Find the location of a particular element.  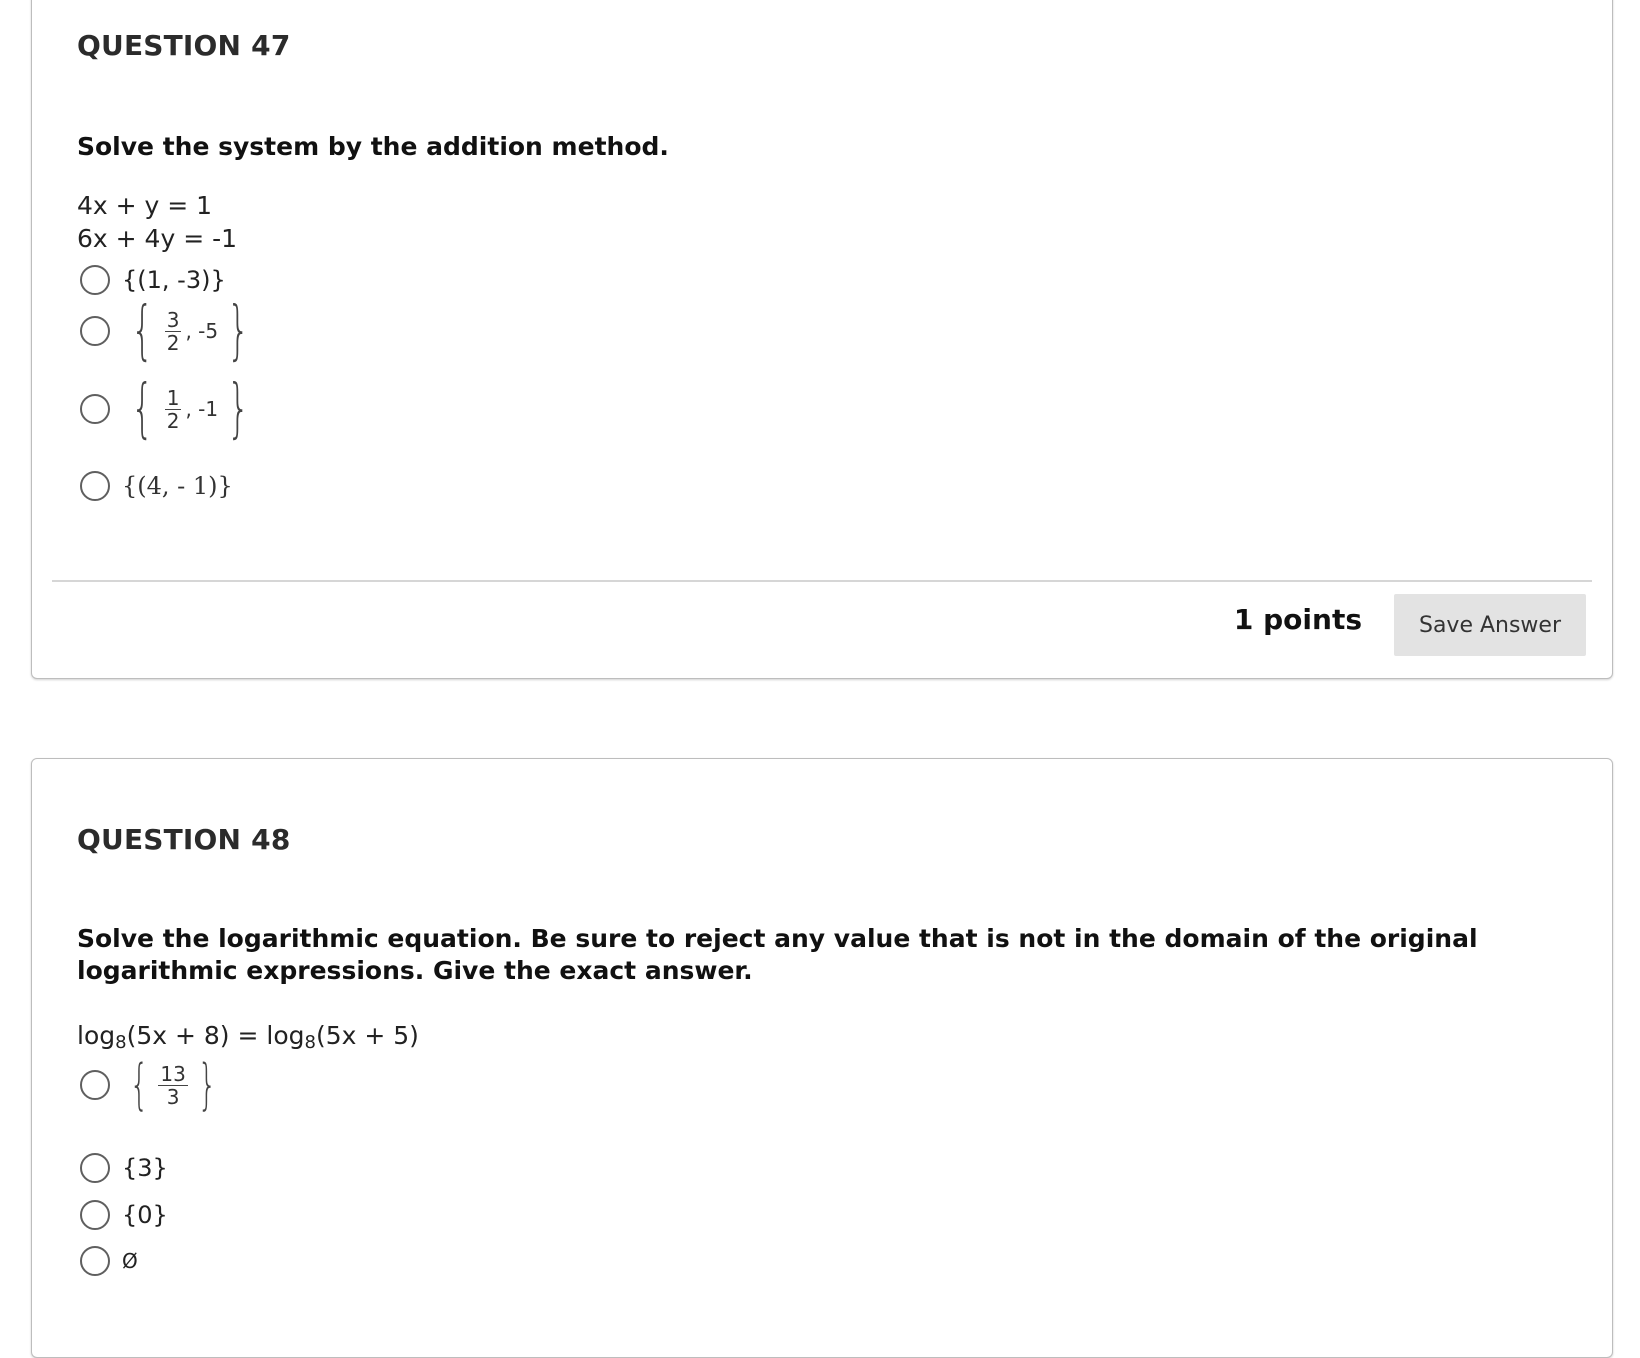

question-47-title: QUESTION 47 is located at coordinates (184, 45).